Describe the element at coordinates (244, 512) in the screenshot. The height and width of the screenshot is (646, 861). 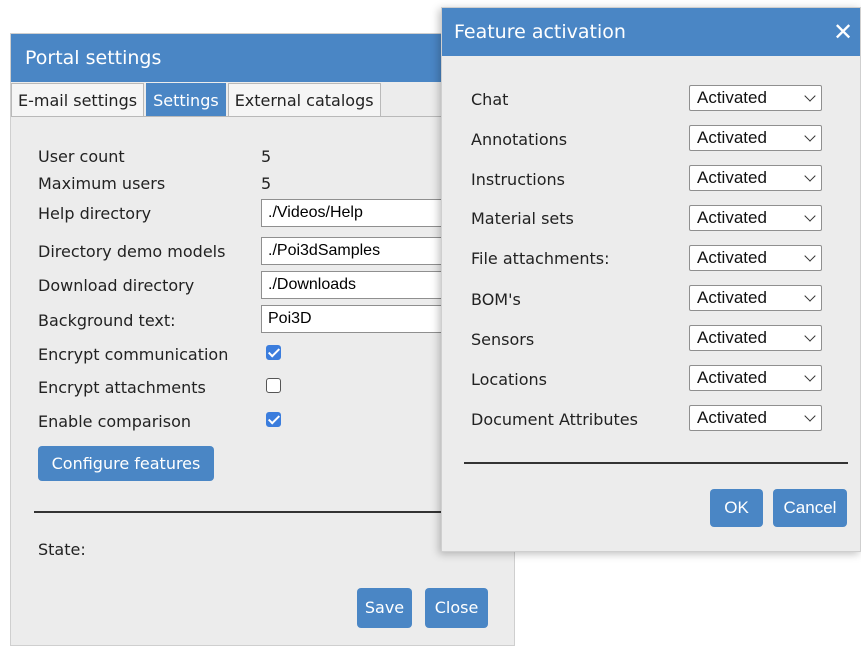
I see `portal-divider` at that location.